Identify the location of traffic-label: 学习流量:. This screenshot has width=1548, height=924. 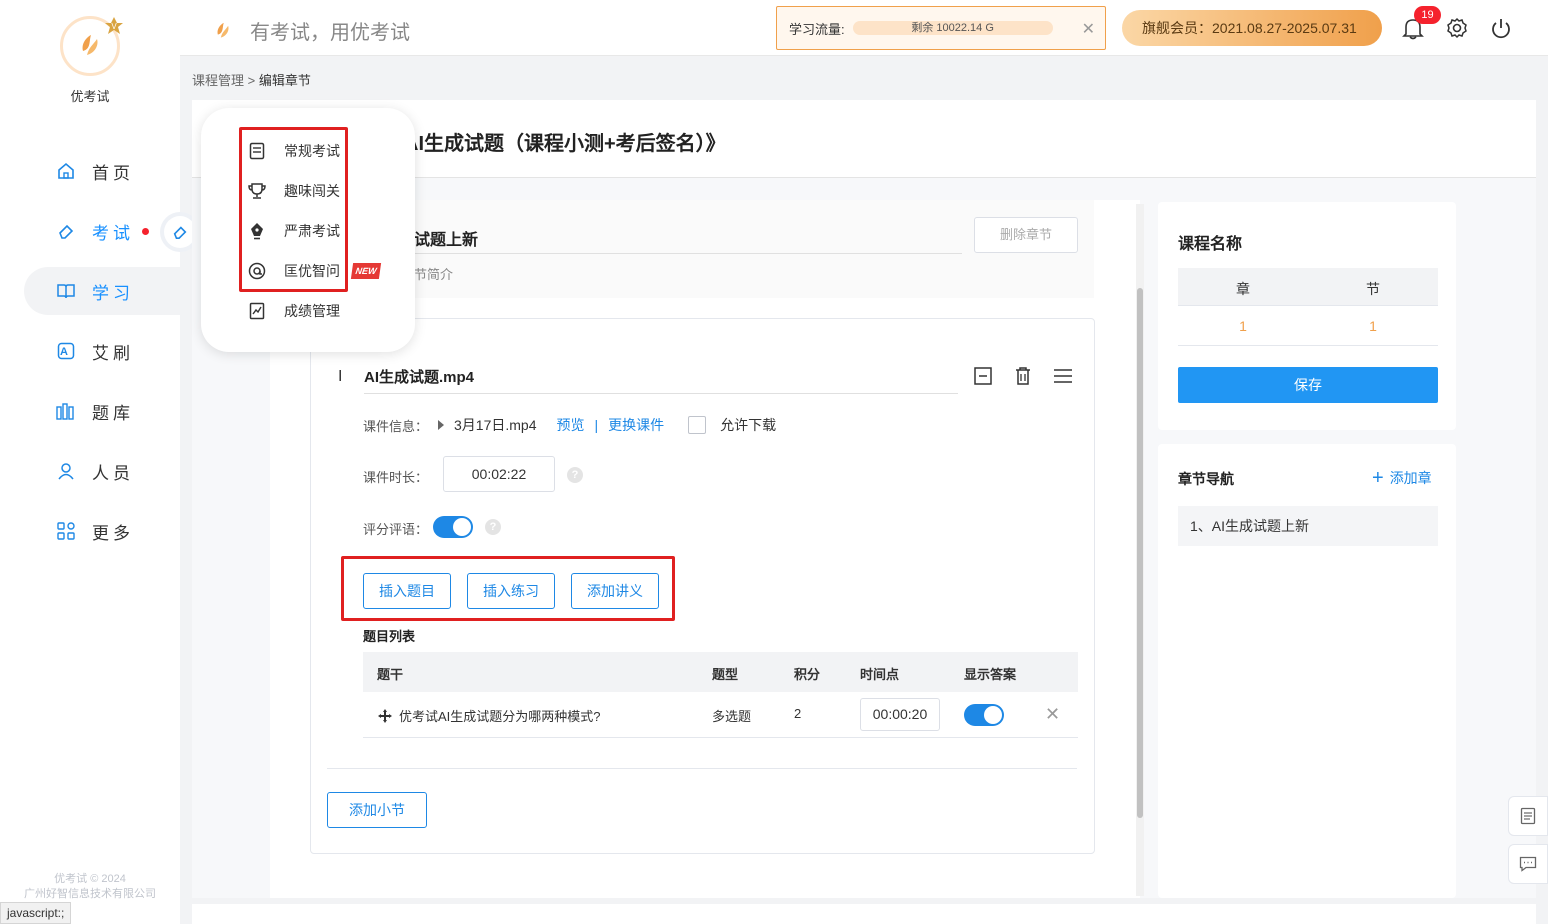
(817, 29).